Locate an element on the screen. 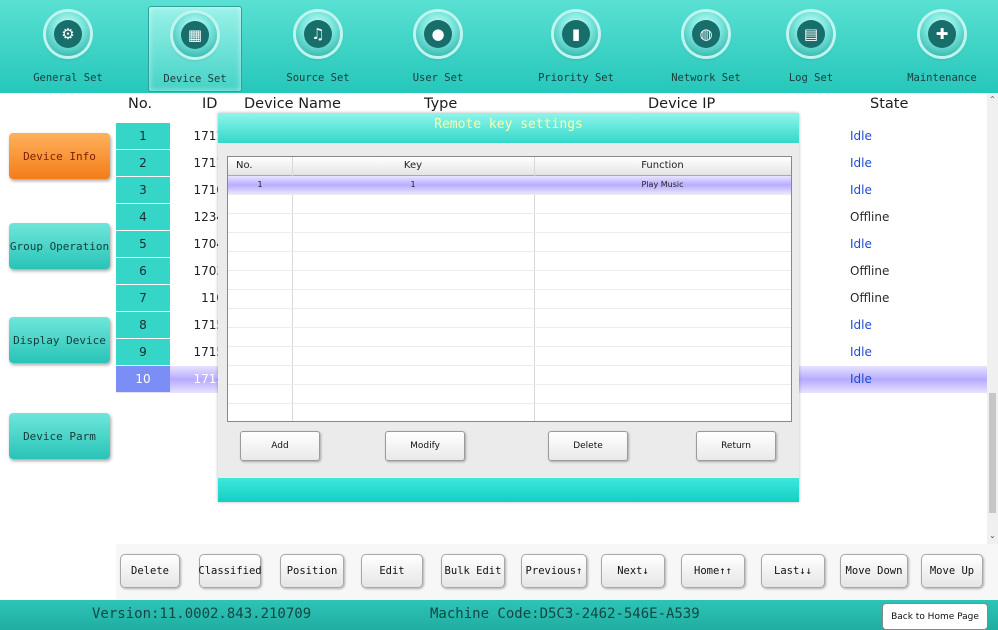 The height and width of the screenshot is (630, 998). home-button: Home↑↑ is located at coordinates (713, 571).